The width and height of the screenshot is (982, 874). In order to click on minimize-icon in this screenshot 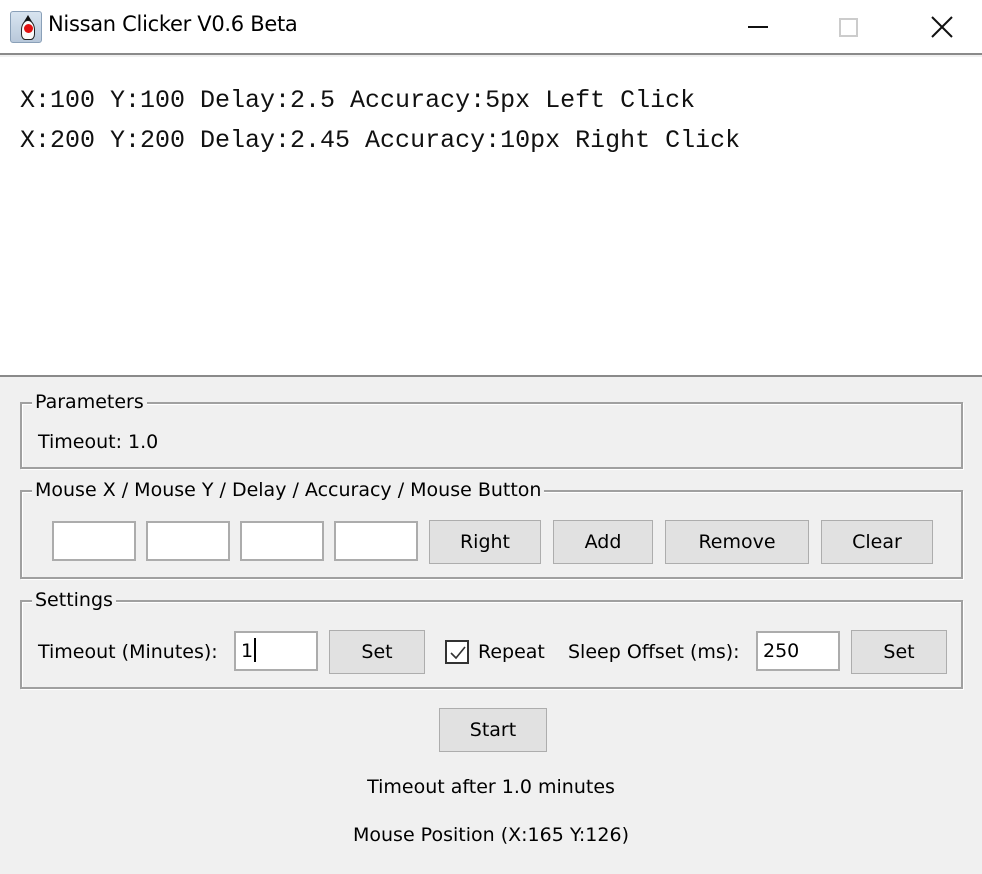, I will do `click(758, 27)`.